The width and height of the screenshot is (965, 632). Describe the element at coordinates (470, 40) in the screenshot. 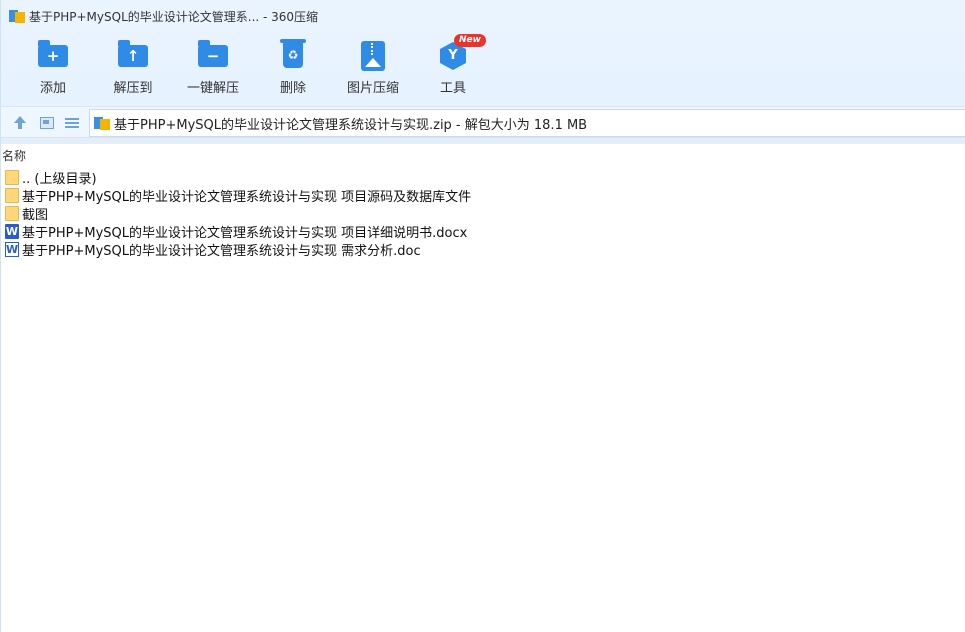

I see `new-badge: New` at that location.